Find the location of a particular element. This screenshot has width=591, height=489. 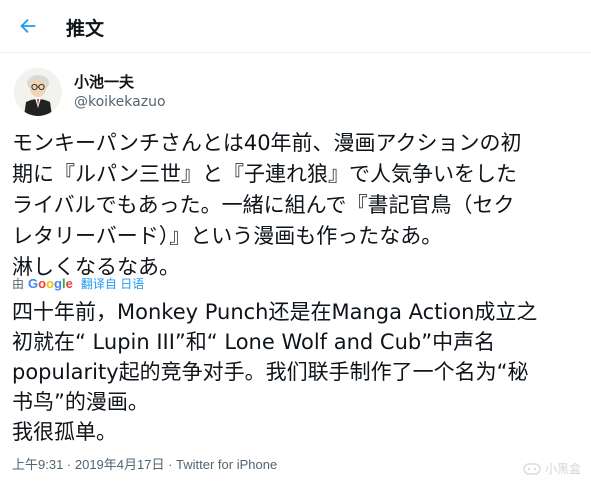

author-info: 小池一夫 @koikekazuo is located at coordinates (120, 92).